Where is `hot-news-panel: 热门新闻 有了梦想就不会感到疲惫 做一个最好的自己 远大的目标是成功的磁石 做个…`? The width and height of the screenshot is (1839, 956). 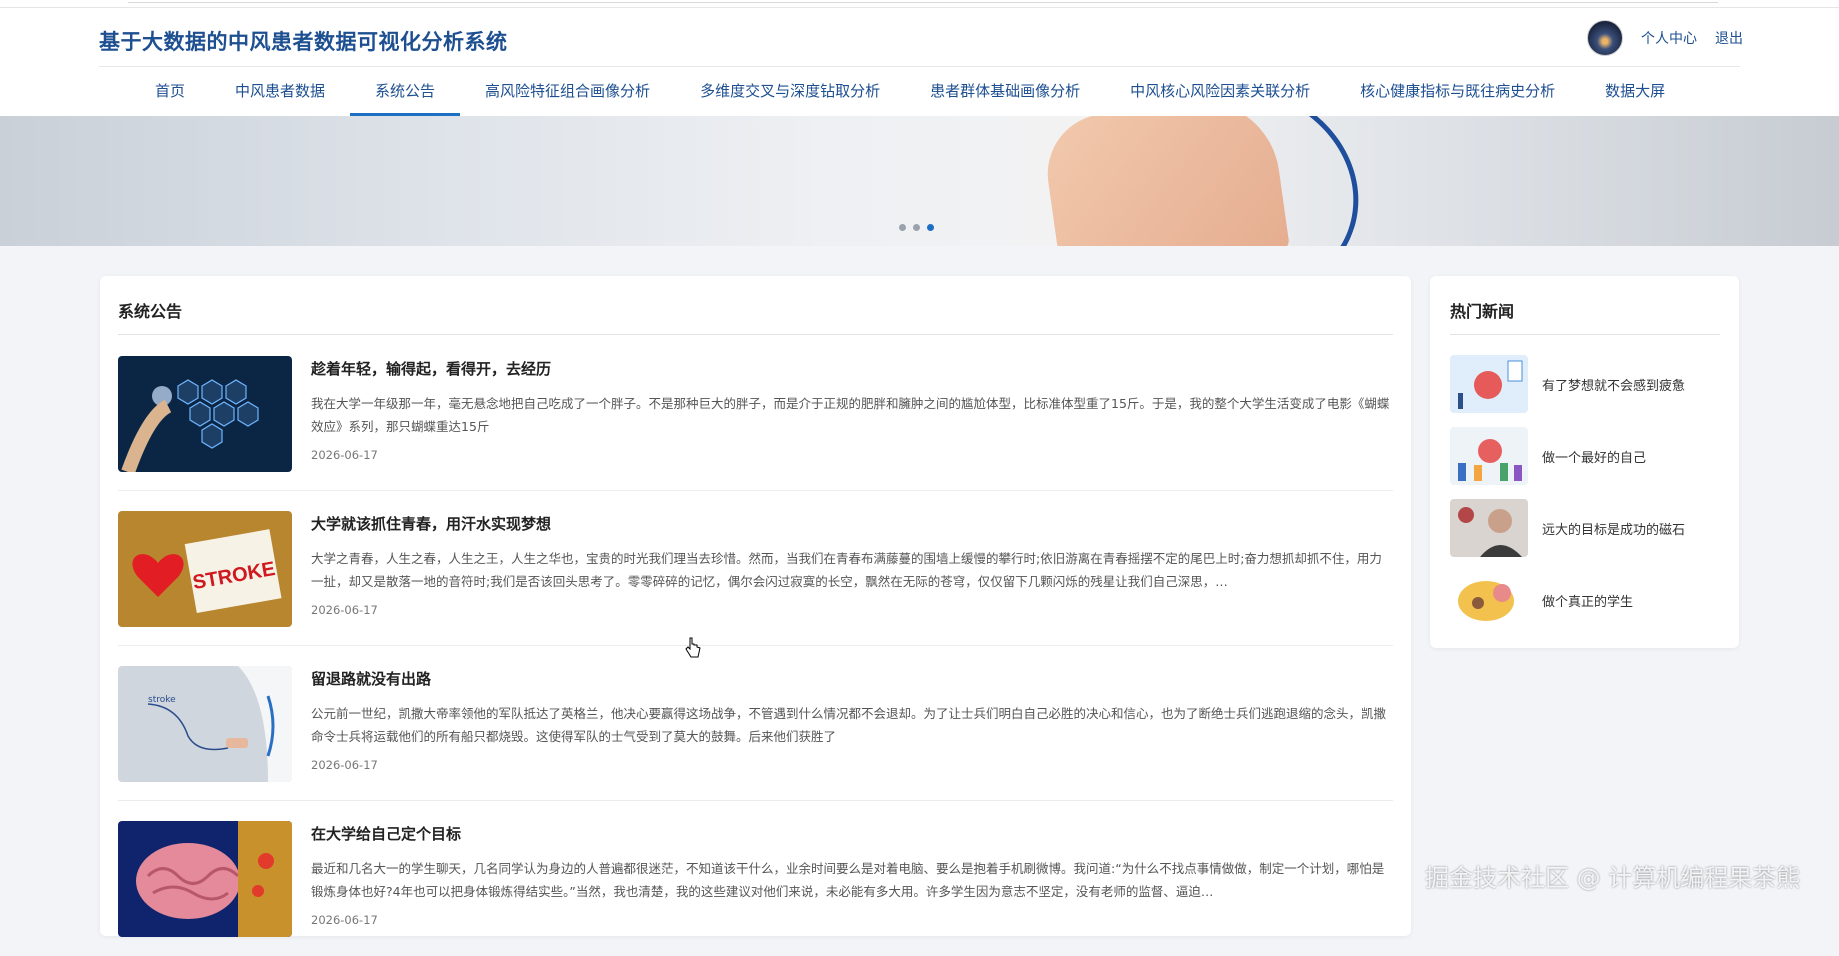
hot-news-panel: 热门新闻 有了梦想就不会感到疲惫 做一个最好的自己 远大的目标是成功的磁石 做个… is located at coordinates (1584, 462).